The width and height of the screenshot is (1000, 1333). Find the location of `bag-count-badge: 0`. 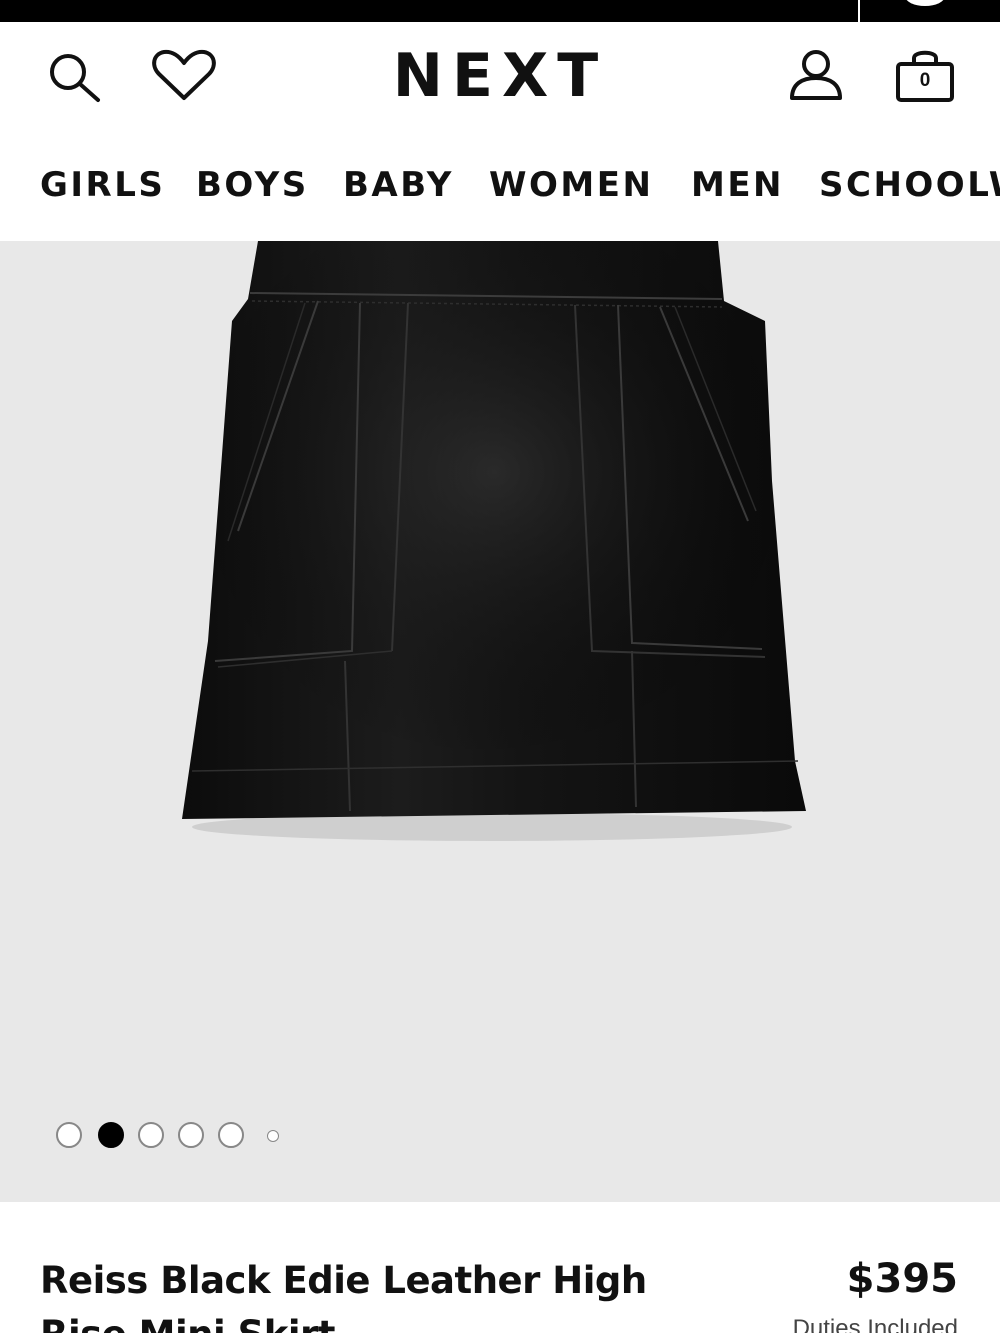

bag-count-badge: 0 is located at coordinates (925, 80).